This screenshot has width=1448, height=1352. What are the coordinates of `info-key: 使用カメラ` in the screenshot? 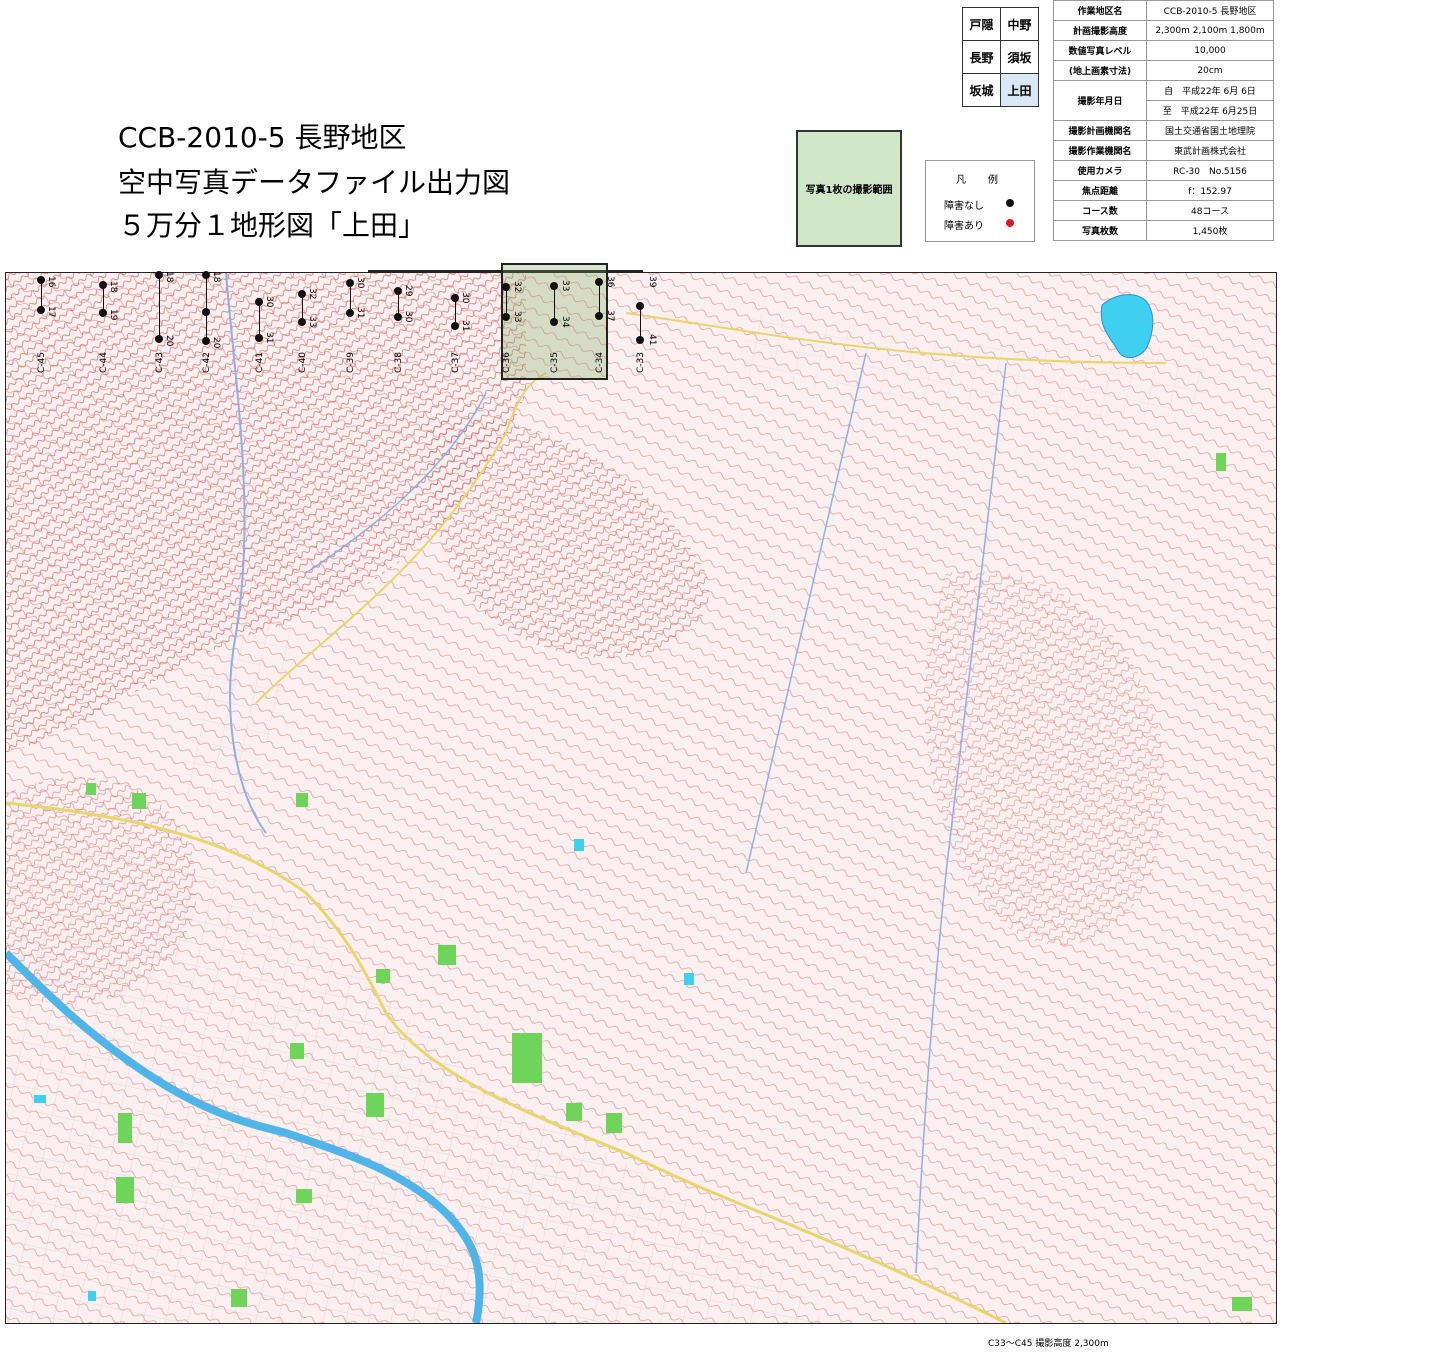 It's located at (1100, 170).